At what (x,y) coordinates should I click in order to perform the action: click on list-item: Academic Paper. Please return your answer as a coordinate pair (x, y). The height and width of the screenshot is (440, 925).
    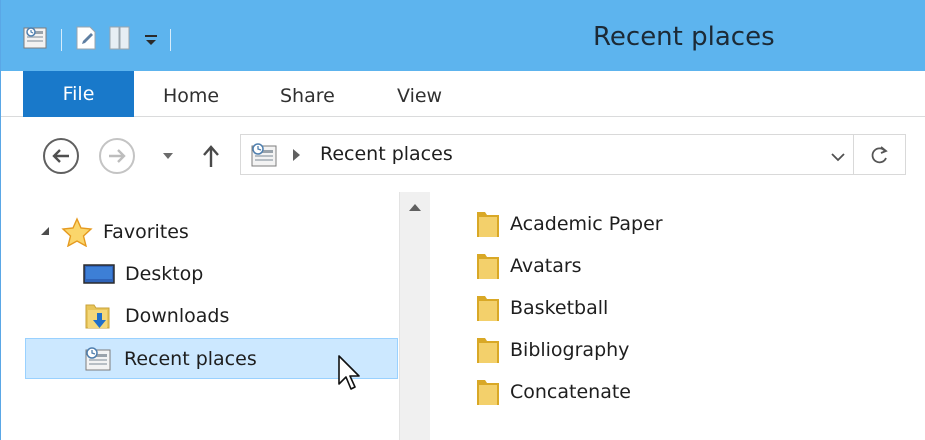
    Looking at the image, I should click on (569, 224).